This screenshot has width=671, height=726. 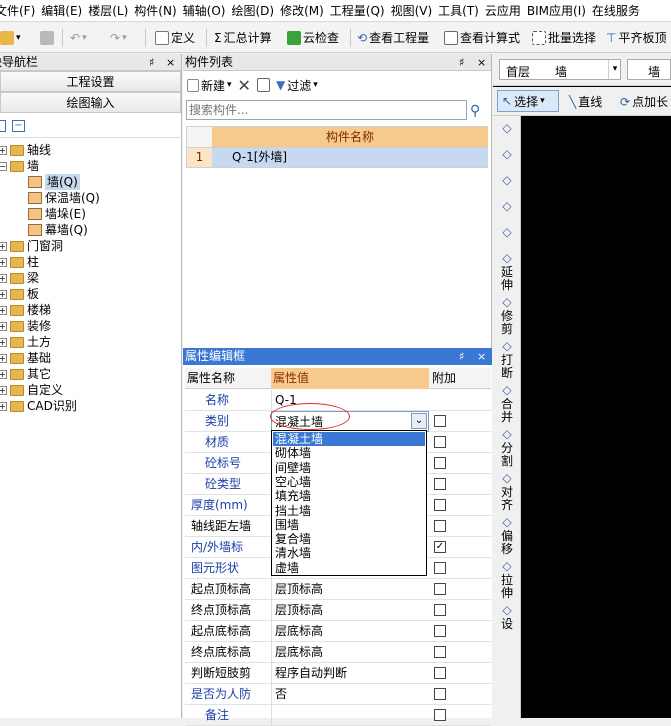 I want to click on property-row: 起点底标高 层底标高, so click(x=338, y=631).